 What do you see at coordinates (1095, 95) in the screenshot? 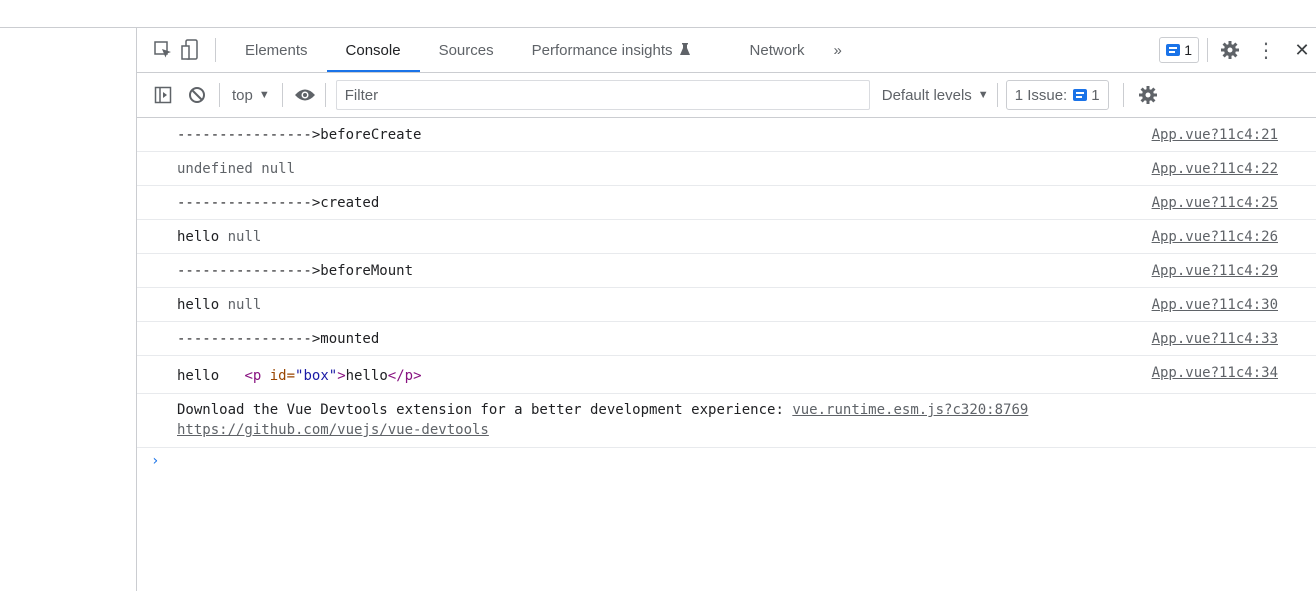
I see `issues-count: 1` at bounding box center [1095, 95].